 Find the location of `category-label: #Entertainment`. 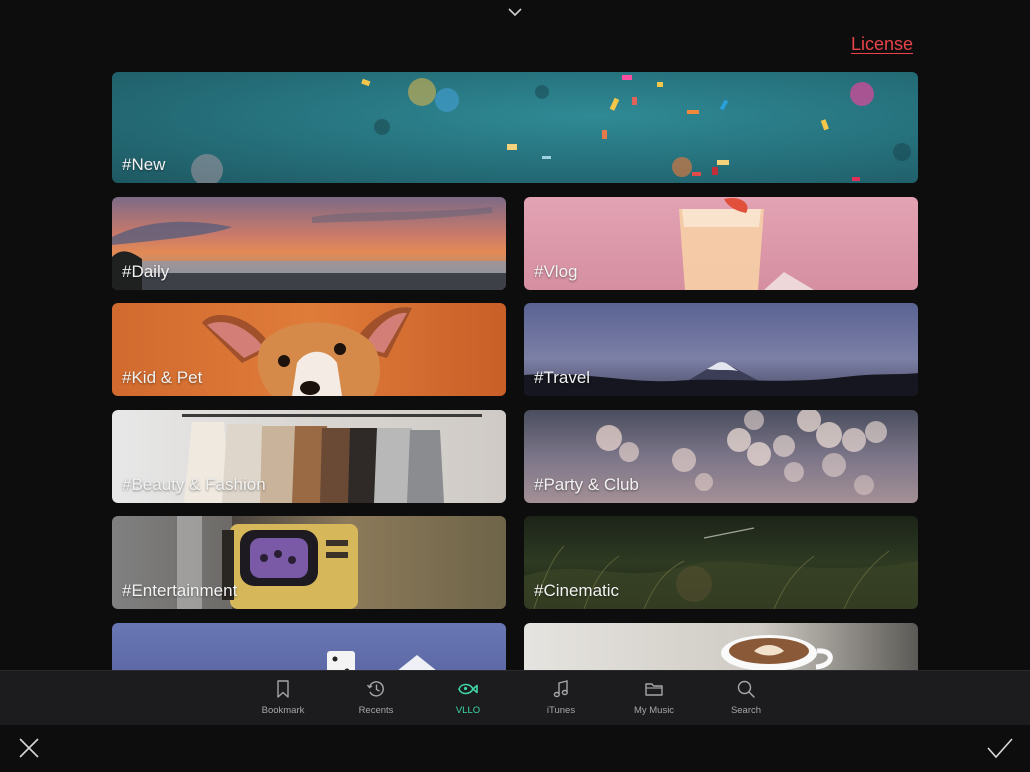

category-label: #Entertainment is located at coordinates (180, 590).